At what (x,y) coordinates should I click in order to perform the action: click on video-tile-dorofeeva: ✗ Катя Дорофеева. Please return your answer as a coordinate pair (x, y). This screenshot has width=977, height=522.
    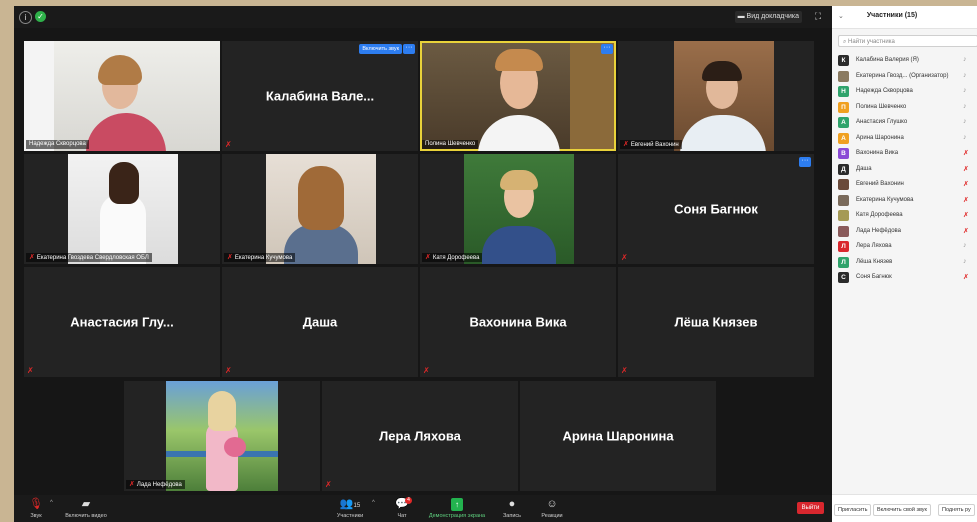
    Looking at the image, I should click on (518, 209).